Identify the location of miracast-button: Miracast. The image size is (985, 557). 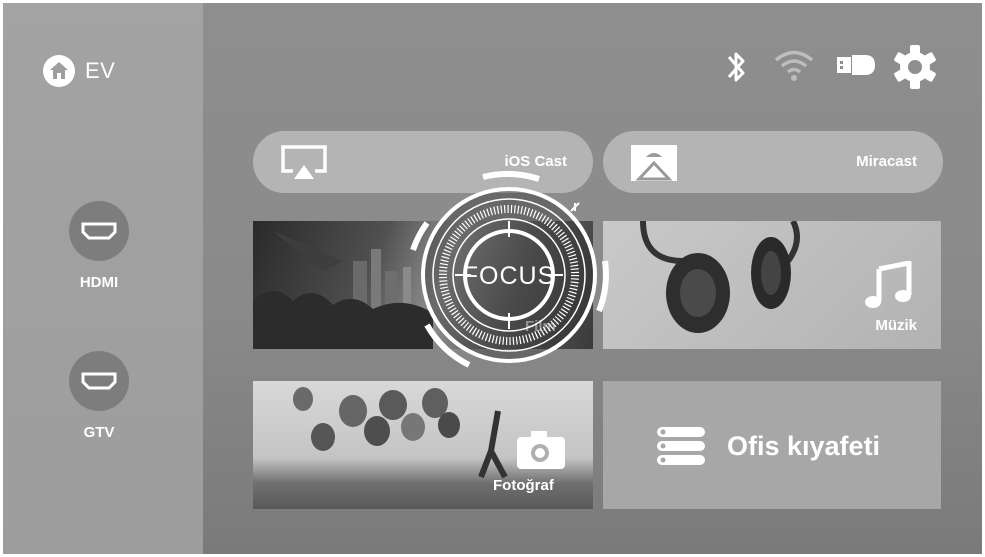
(773, 162).